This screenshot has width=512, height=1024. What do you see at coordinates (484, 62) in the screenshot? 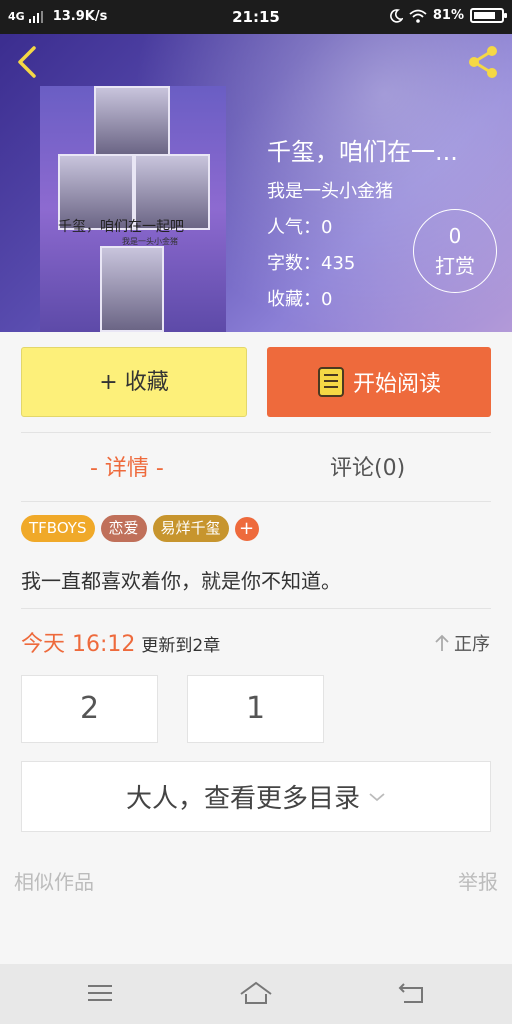
I see `share-icon` at bounding box center [484, 62].